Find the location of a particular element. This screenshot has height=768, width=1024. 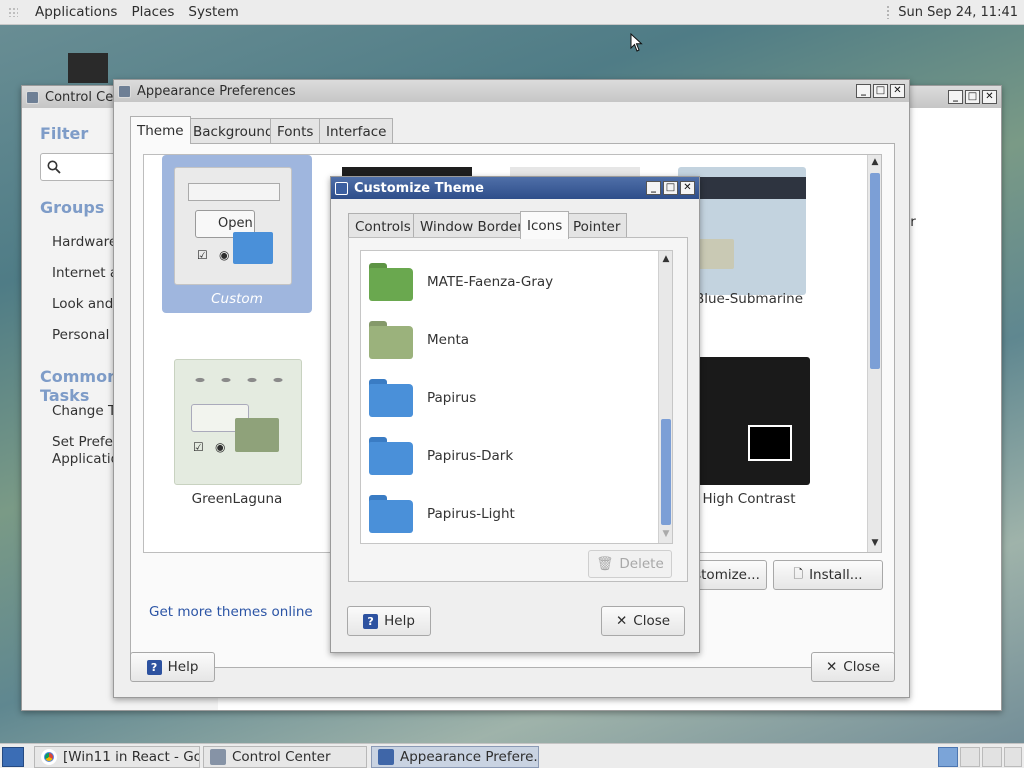

control-center-app-icon is located at coordinates (32, 97).